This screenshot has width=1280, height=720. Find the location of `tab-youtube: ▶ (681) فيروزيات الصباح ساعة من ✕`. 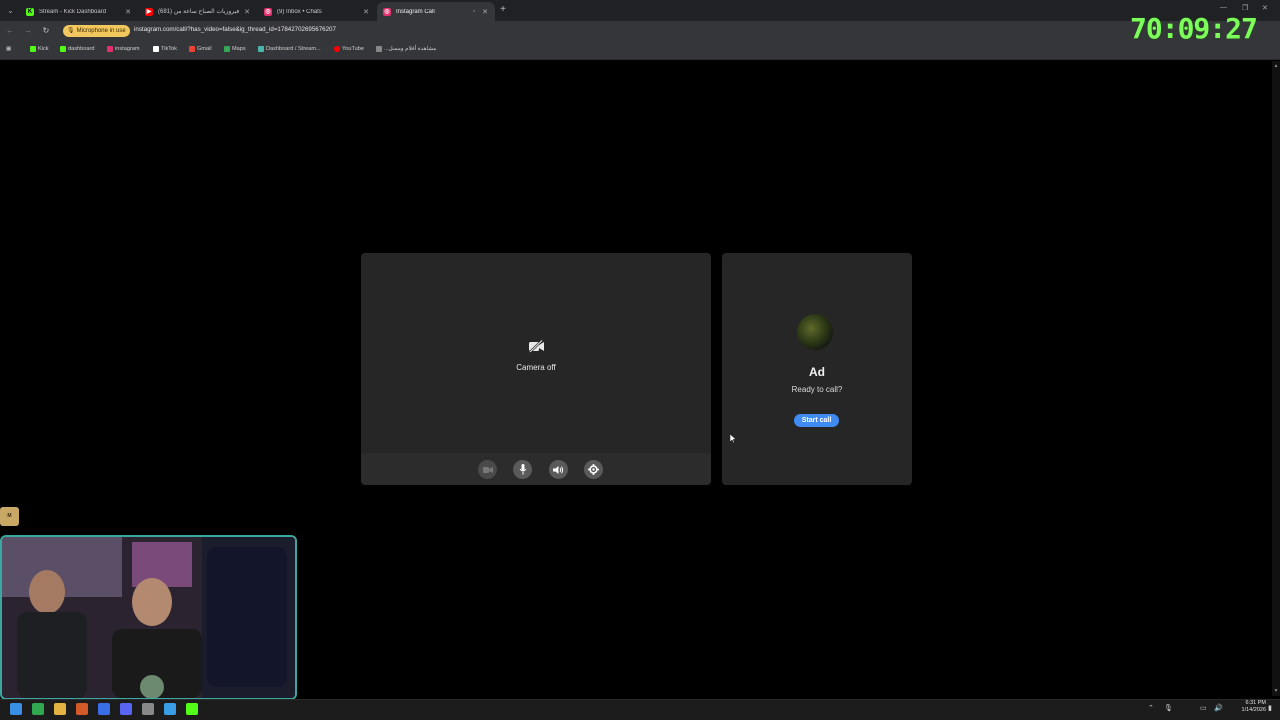

tab-youtube: ▶ (681) فيروزيات الصباح ساعة من ✕ is located at coordinates (198, 11).